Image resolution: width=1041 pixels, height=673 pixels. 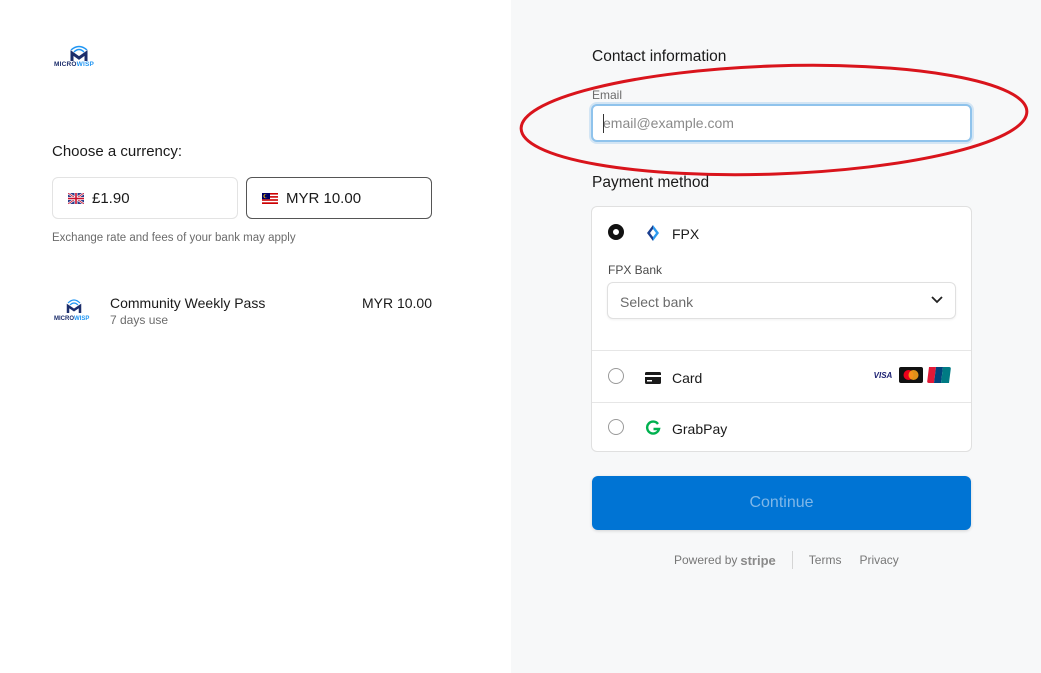 I want to click on footer: Powered by stripe Terms Privacy, so click(x=786, y=560).